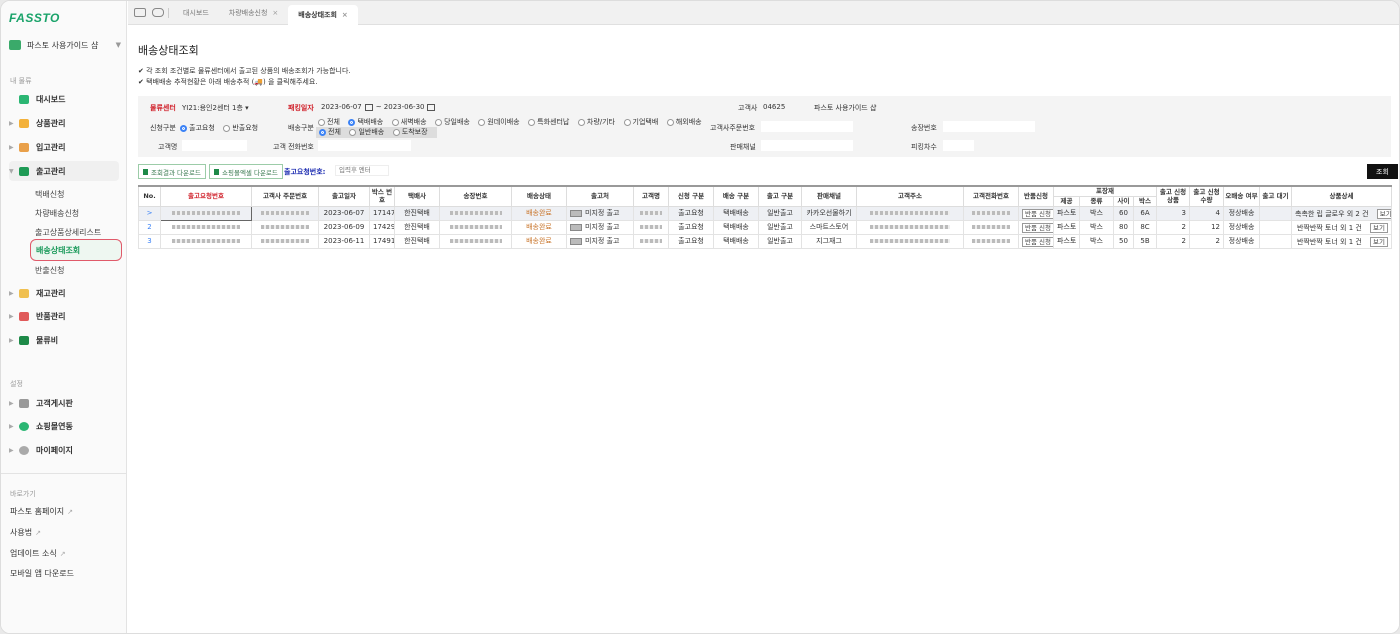  What do you see at coordinates (1242, 196) in the screenshot?
I see `col-misdelivery: 오배송 여부` at bounding box center [1242, 196].